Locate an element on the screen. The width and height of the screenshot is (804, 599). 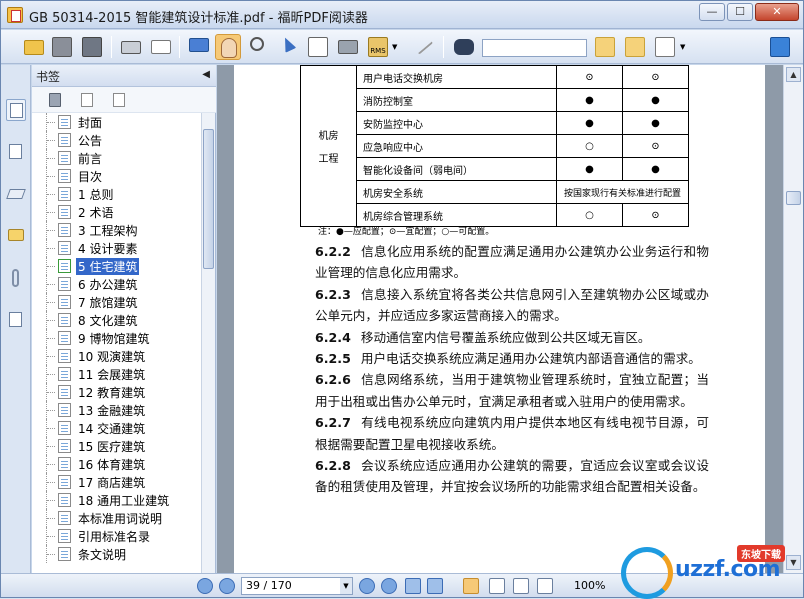
bookmark-item: 4 设计要素 is located at coordinates (92, 248).